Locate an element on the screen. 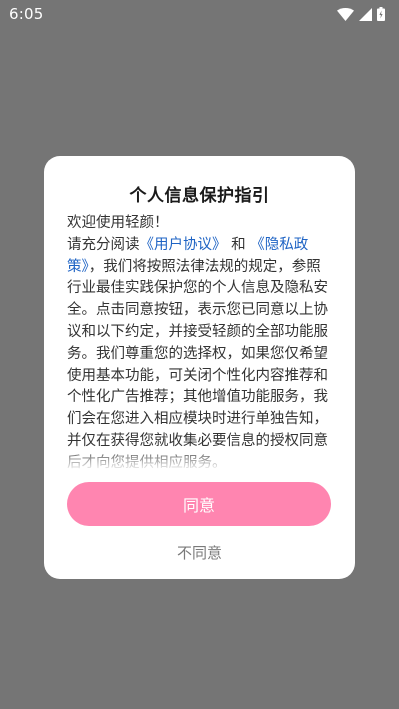 The height and width of the screenshot is (709, 399). status-icons is located at coordinates (361, 14).